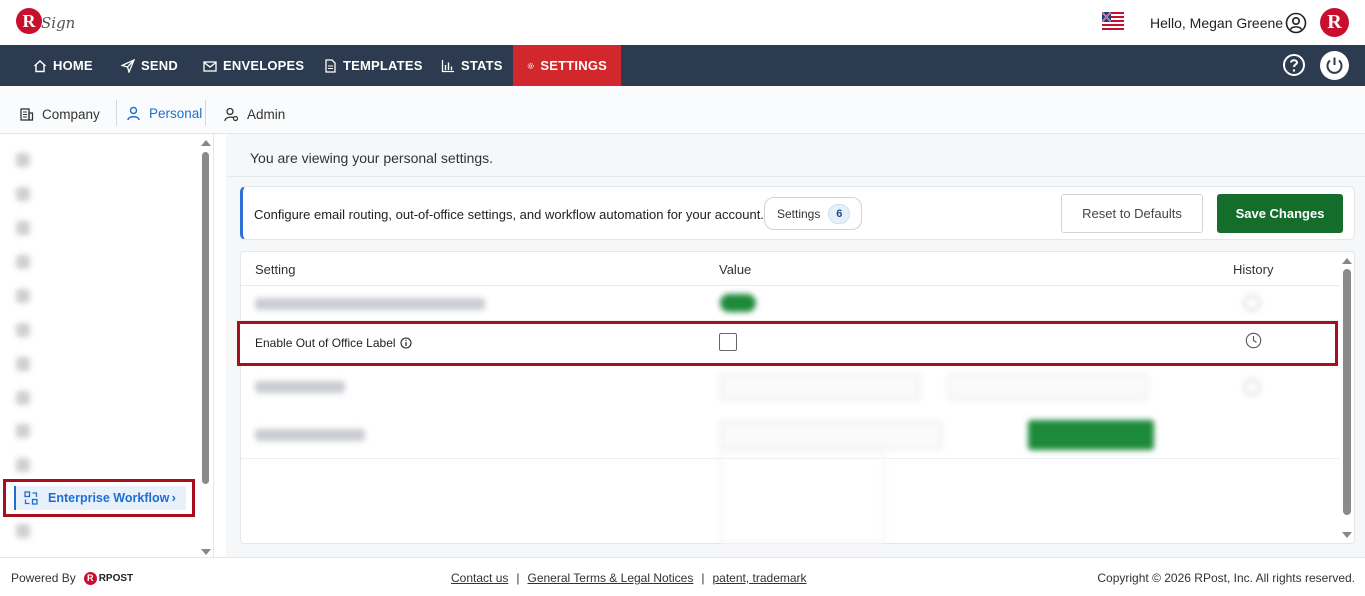 Image resolution: width=1365 pixels, height=596 pixels. I want to click on table-scroll-down-arrow, so click(1347, 535).